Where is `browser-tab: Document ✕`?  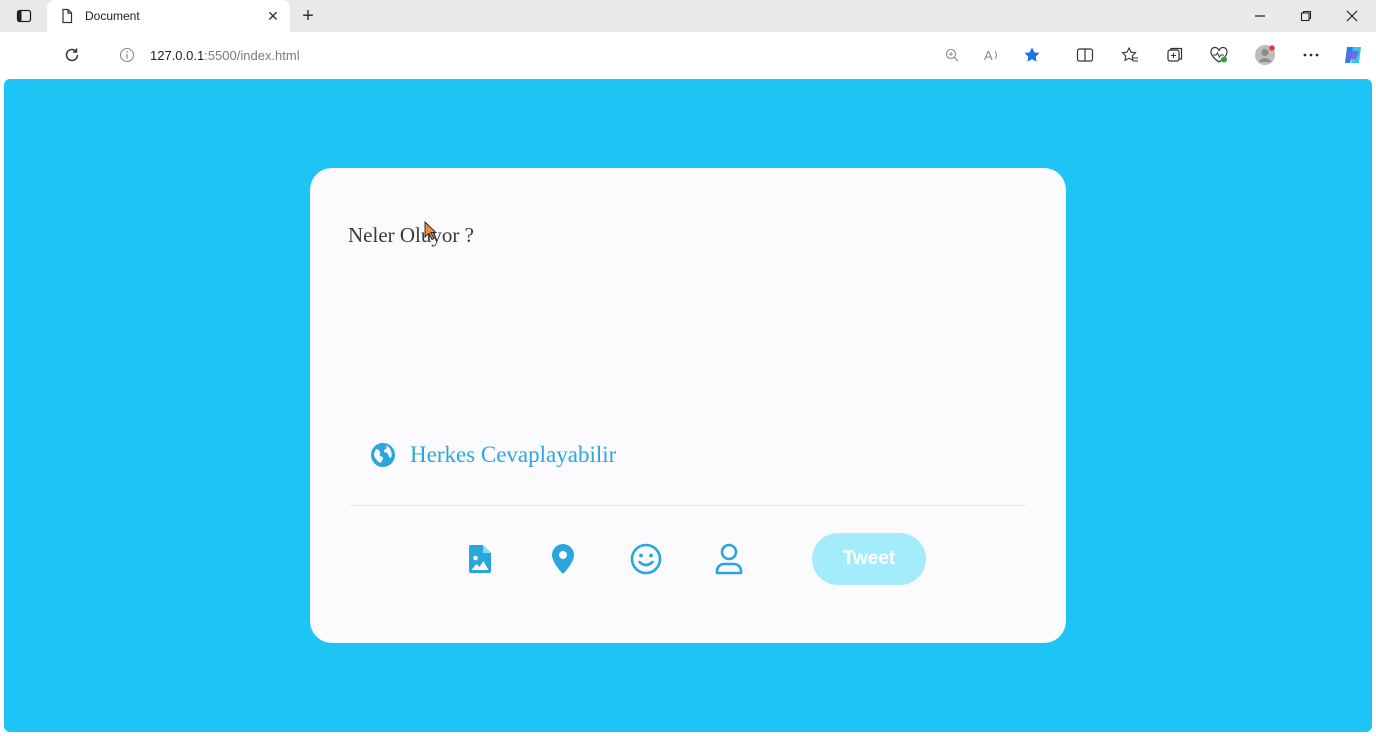
browser-tab: Document ✕ is located at coordinates (168, 16).